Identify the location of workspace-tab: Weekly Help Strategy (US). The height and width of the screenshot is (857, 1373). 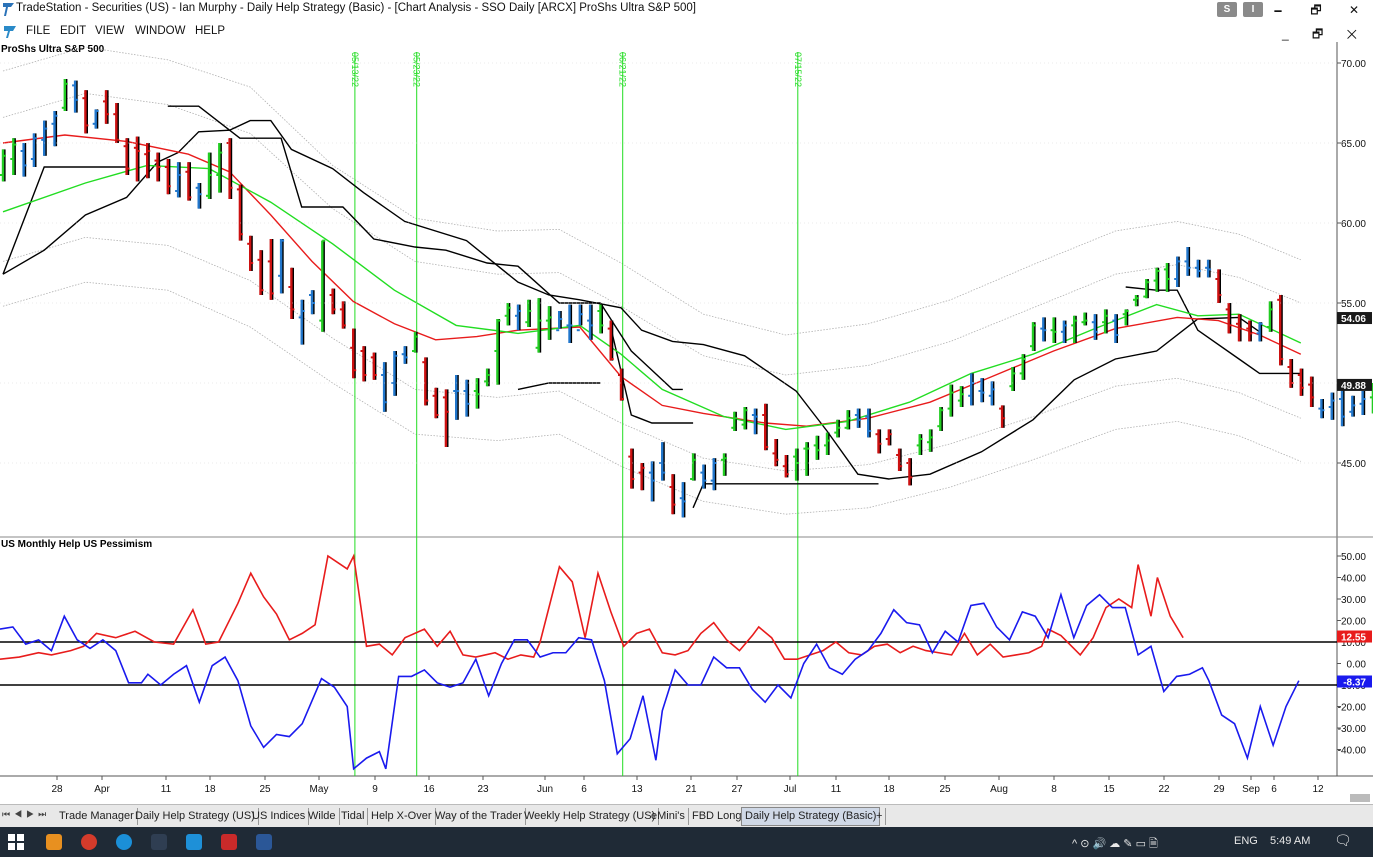
(590, 816).